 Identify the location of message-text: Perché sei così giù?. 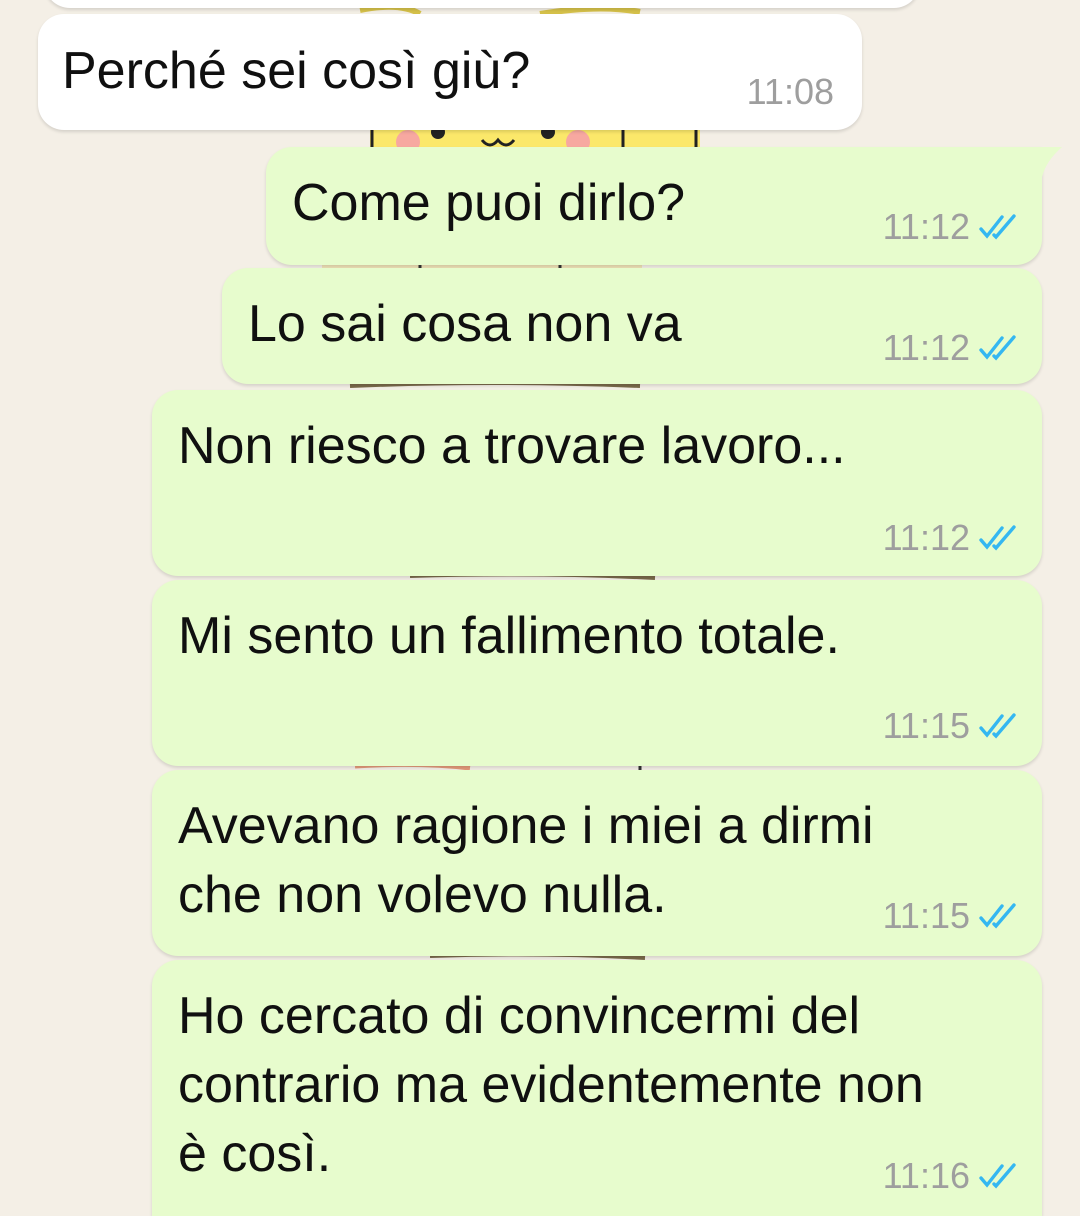
(296, 71).